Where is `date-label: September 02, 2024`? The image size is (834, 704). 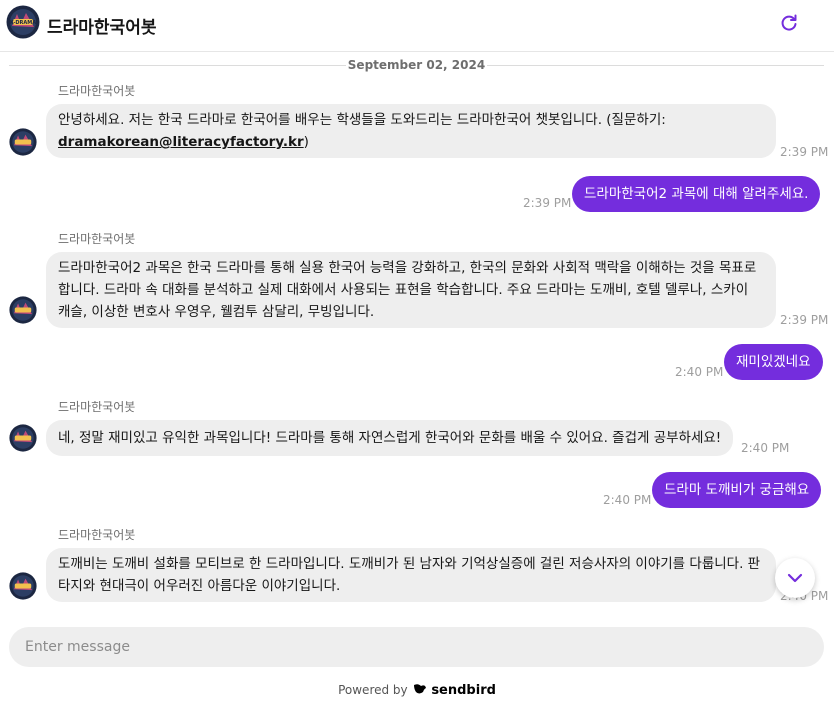
date-label: September 02, 2024 is located at coordinates (416, 65).